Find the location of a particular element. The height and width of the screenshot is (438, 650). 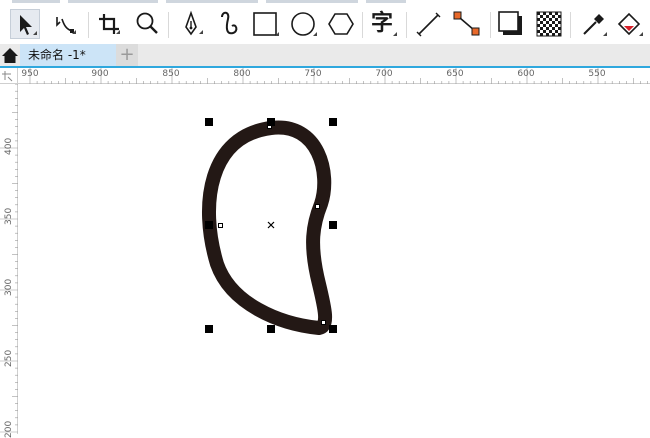

freehand-tool-button is located at coordinates (191, 24).